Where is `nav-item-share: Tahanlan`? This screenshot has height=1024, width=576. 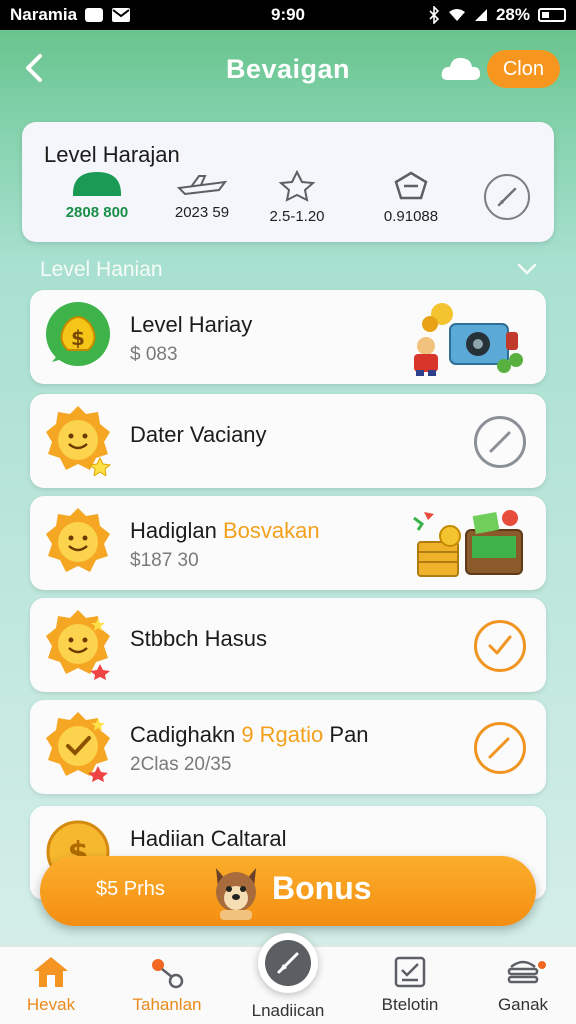
nav-item-share: Tahanlan is located at coordinates (167, 985).